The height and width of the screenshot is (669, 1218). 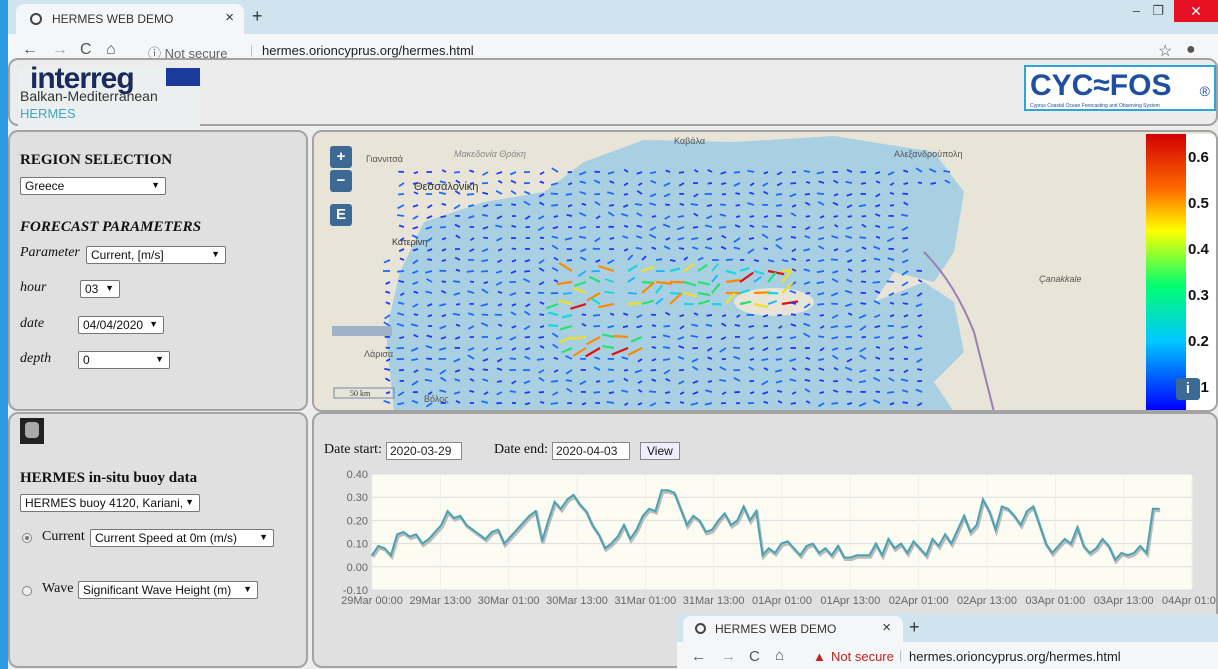 I want to click on current-radio, so click(x=27, y=538).